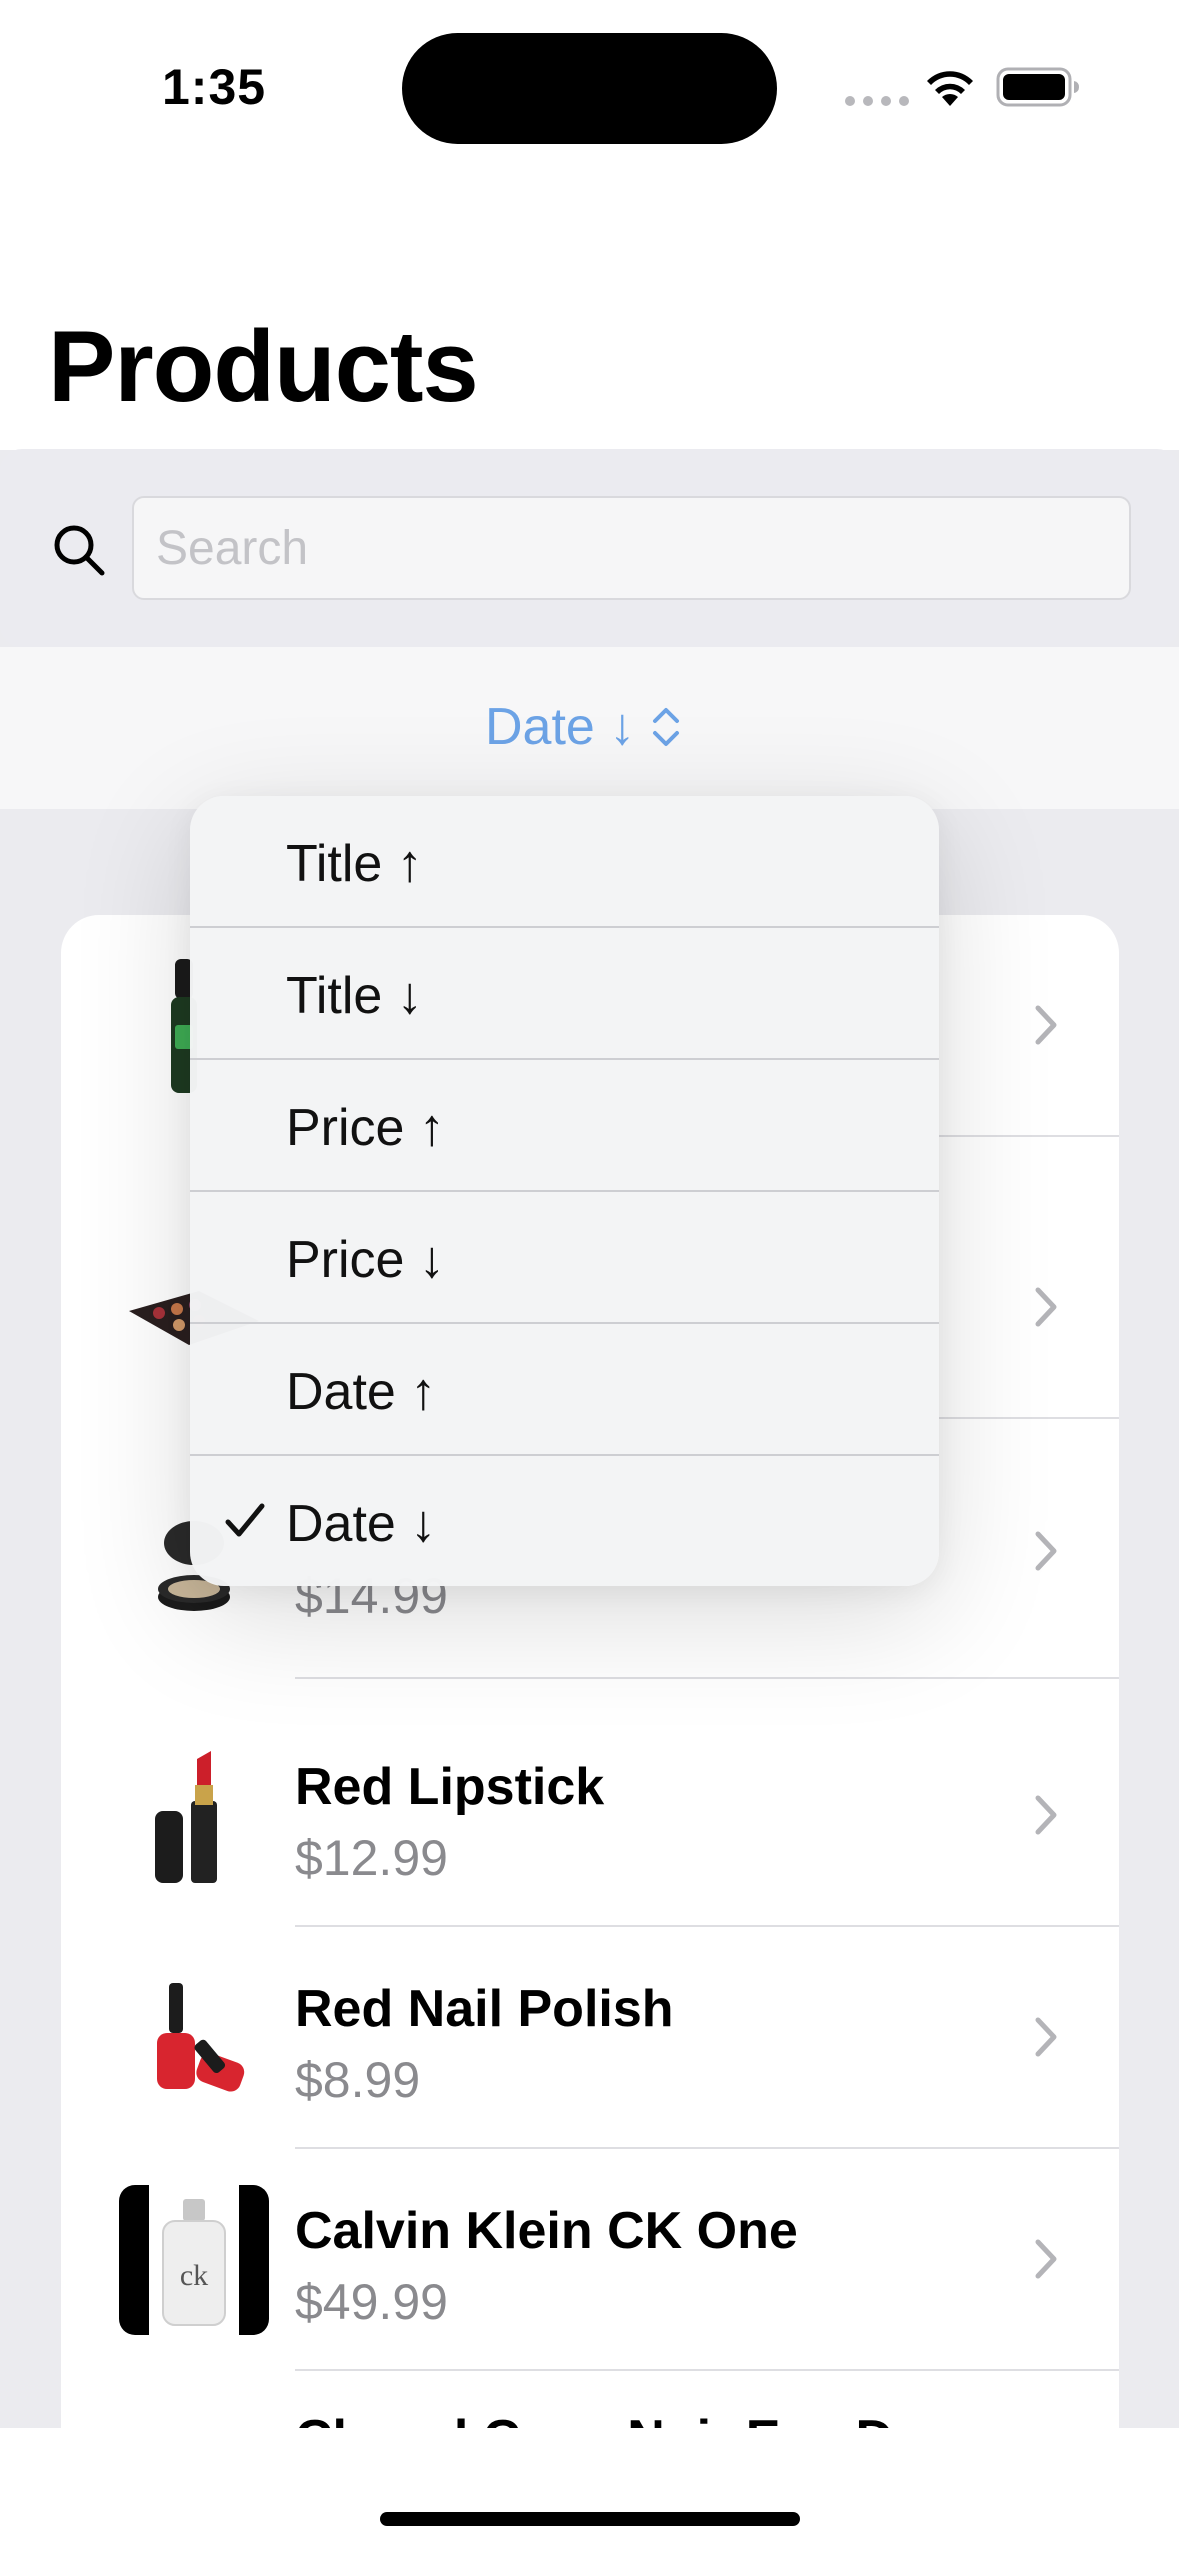 The height and width of the screenshot is (2556, 1179). I want to click on menu-item-price-asc: Price ↑, so click(564, 1126).